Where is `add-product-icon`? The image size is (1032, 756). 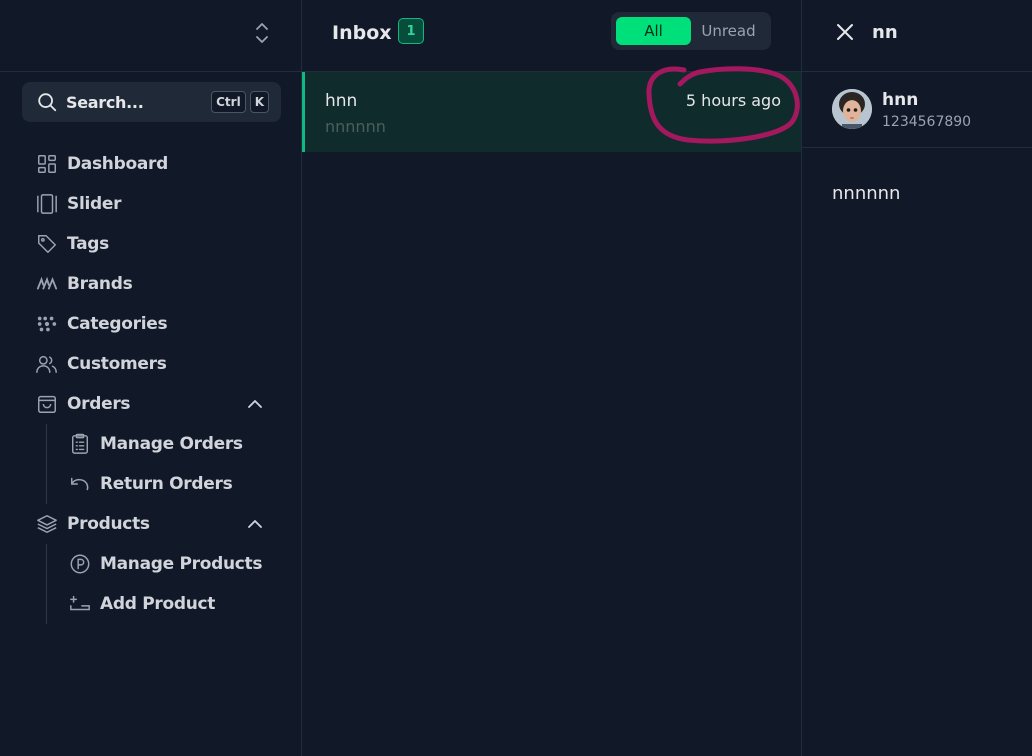 add-product-icon is located at coordinates (80, 604).